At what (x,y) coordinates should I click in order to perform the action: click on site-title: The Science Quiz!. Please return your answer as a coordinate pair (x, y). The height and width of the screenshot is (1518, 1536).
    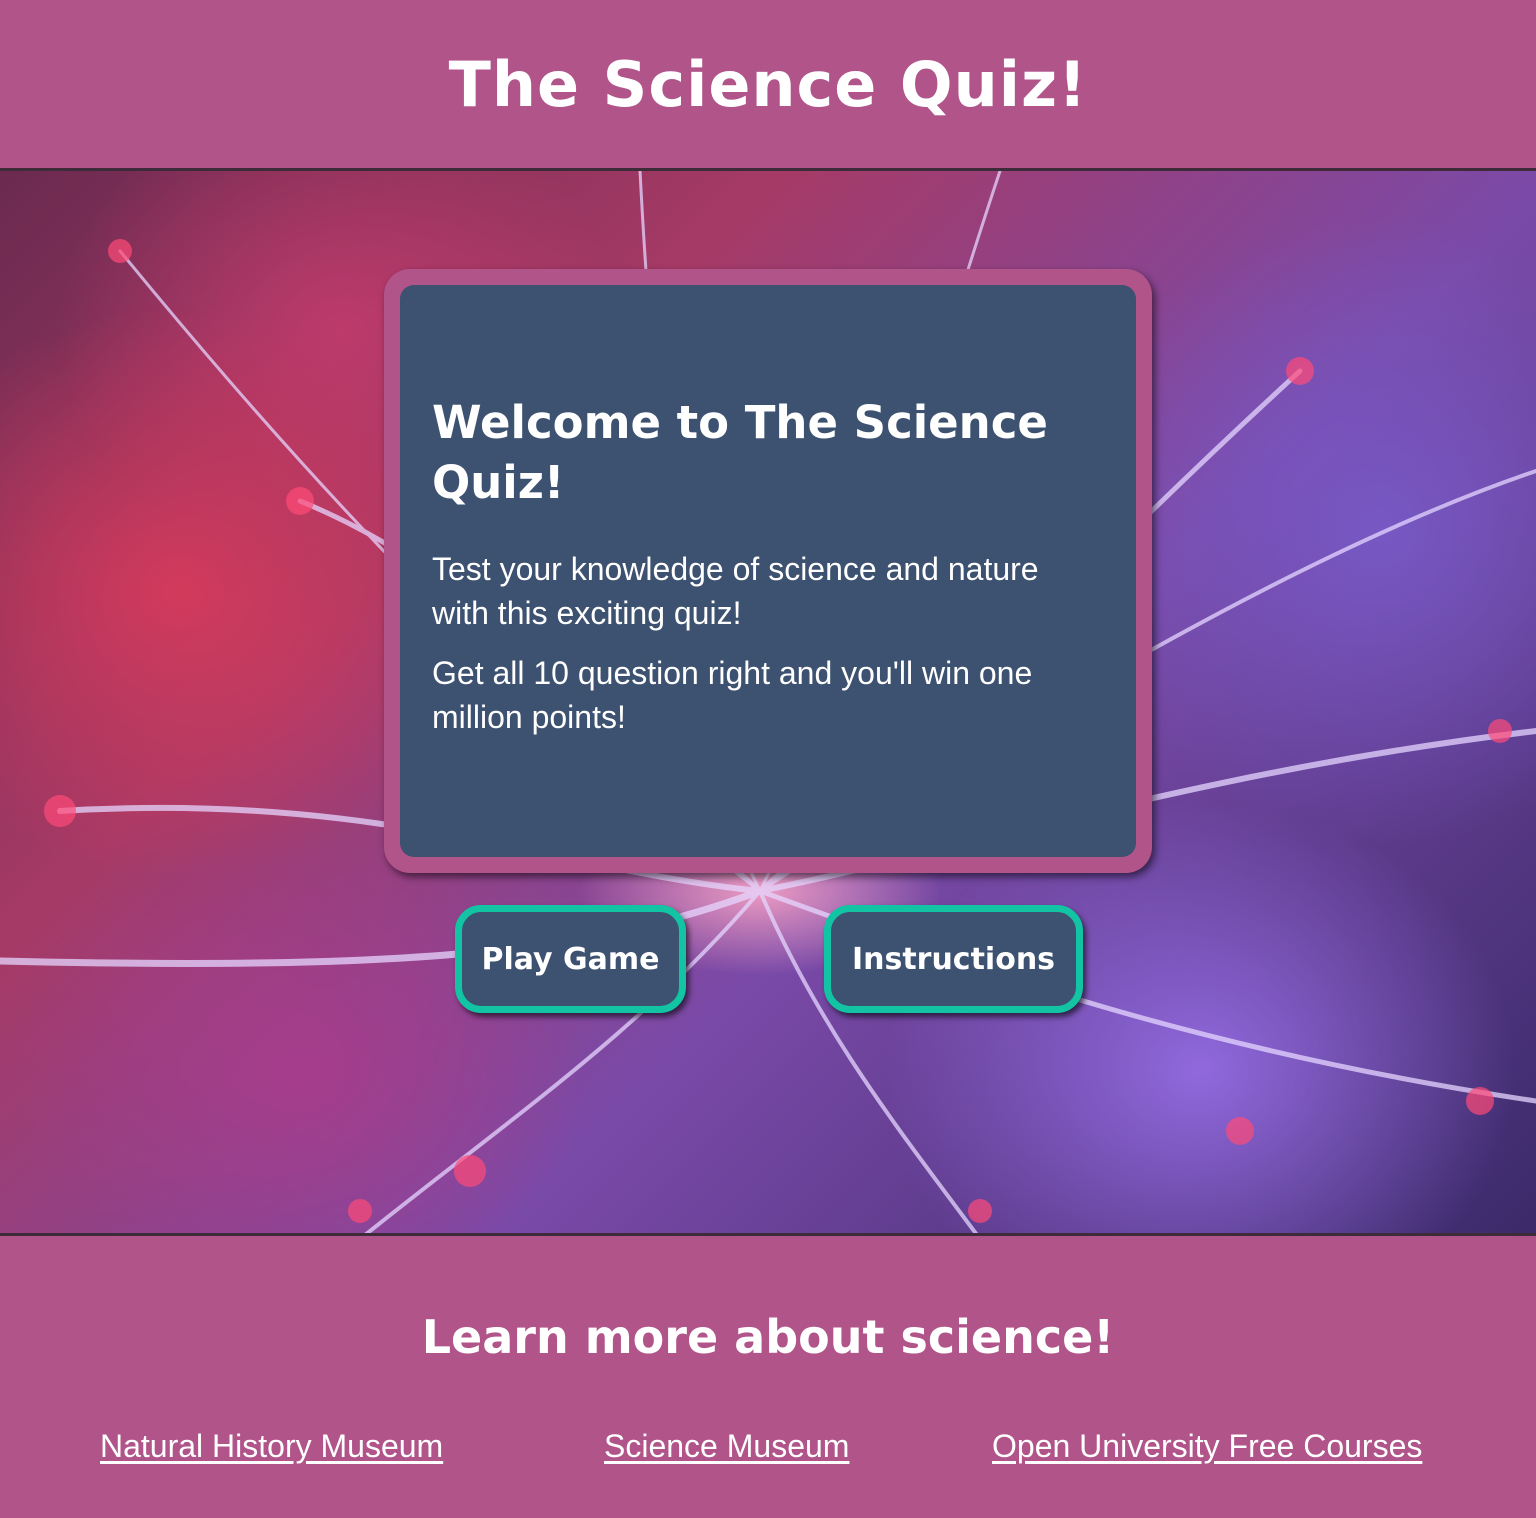
    Looking at the image, I should click on (768, 84).